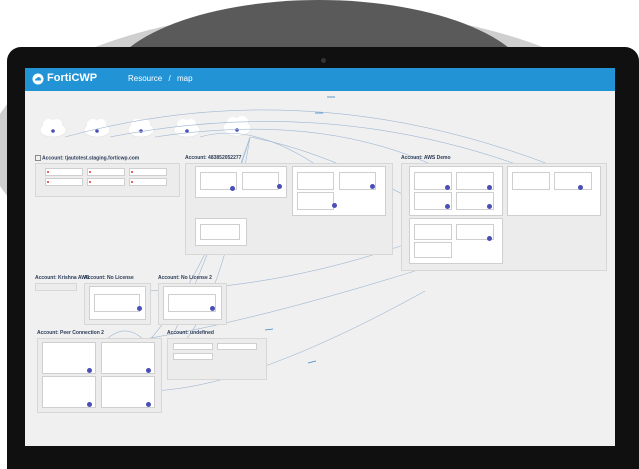 Image resolution: width=639 pixels, height=469 pixels. What do you see at coordinates (145, 78) in the screenshot?
I see `breadcrumb-resource: Resource` at bounding box center [145, 78].